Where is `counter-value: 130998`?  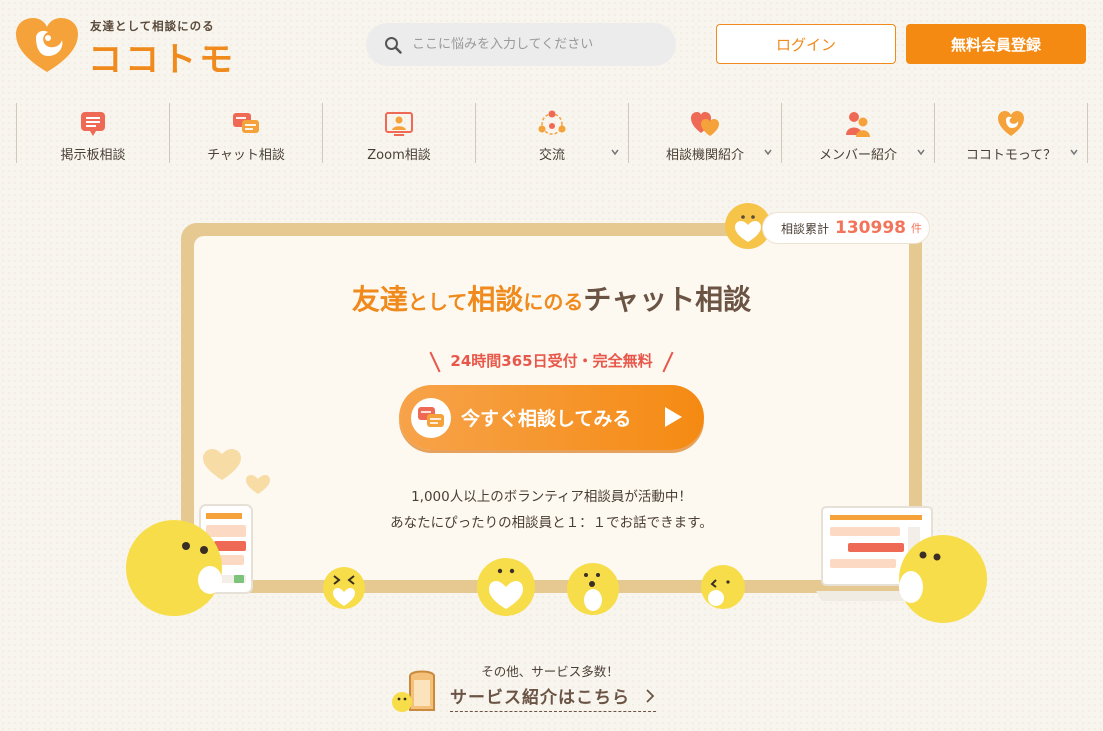 counter-value: 130998 is located at coordinates (870, 228).